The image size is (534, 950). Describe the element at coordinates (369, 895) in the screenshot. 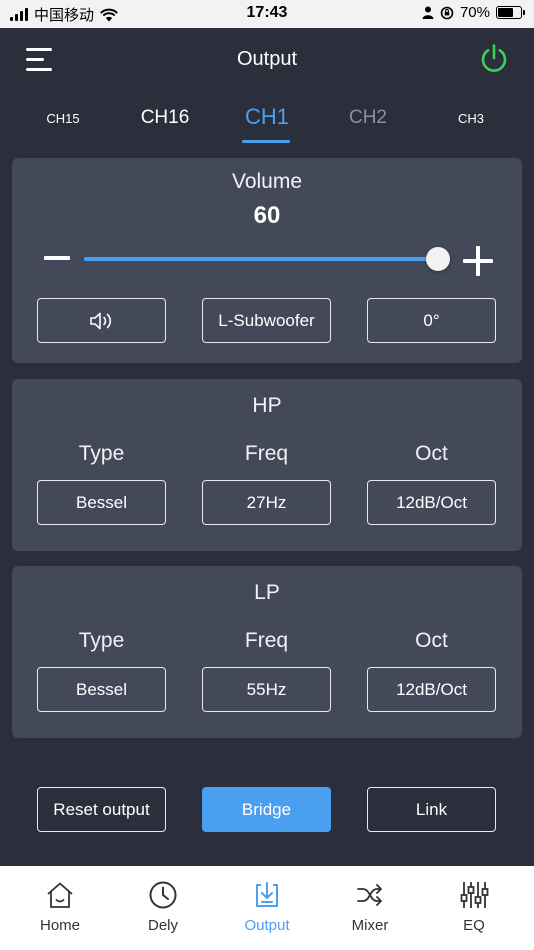

I see `shuffle-icon` at that location.